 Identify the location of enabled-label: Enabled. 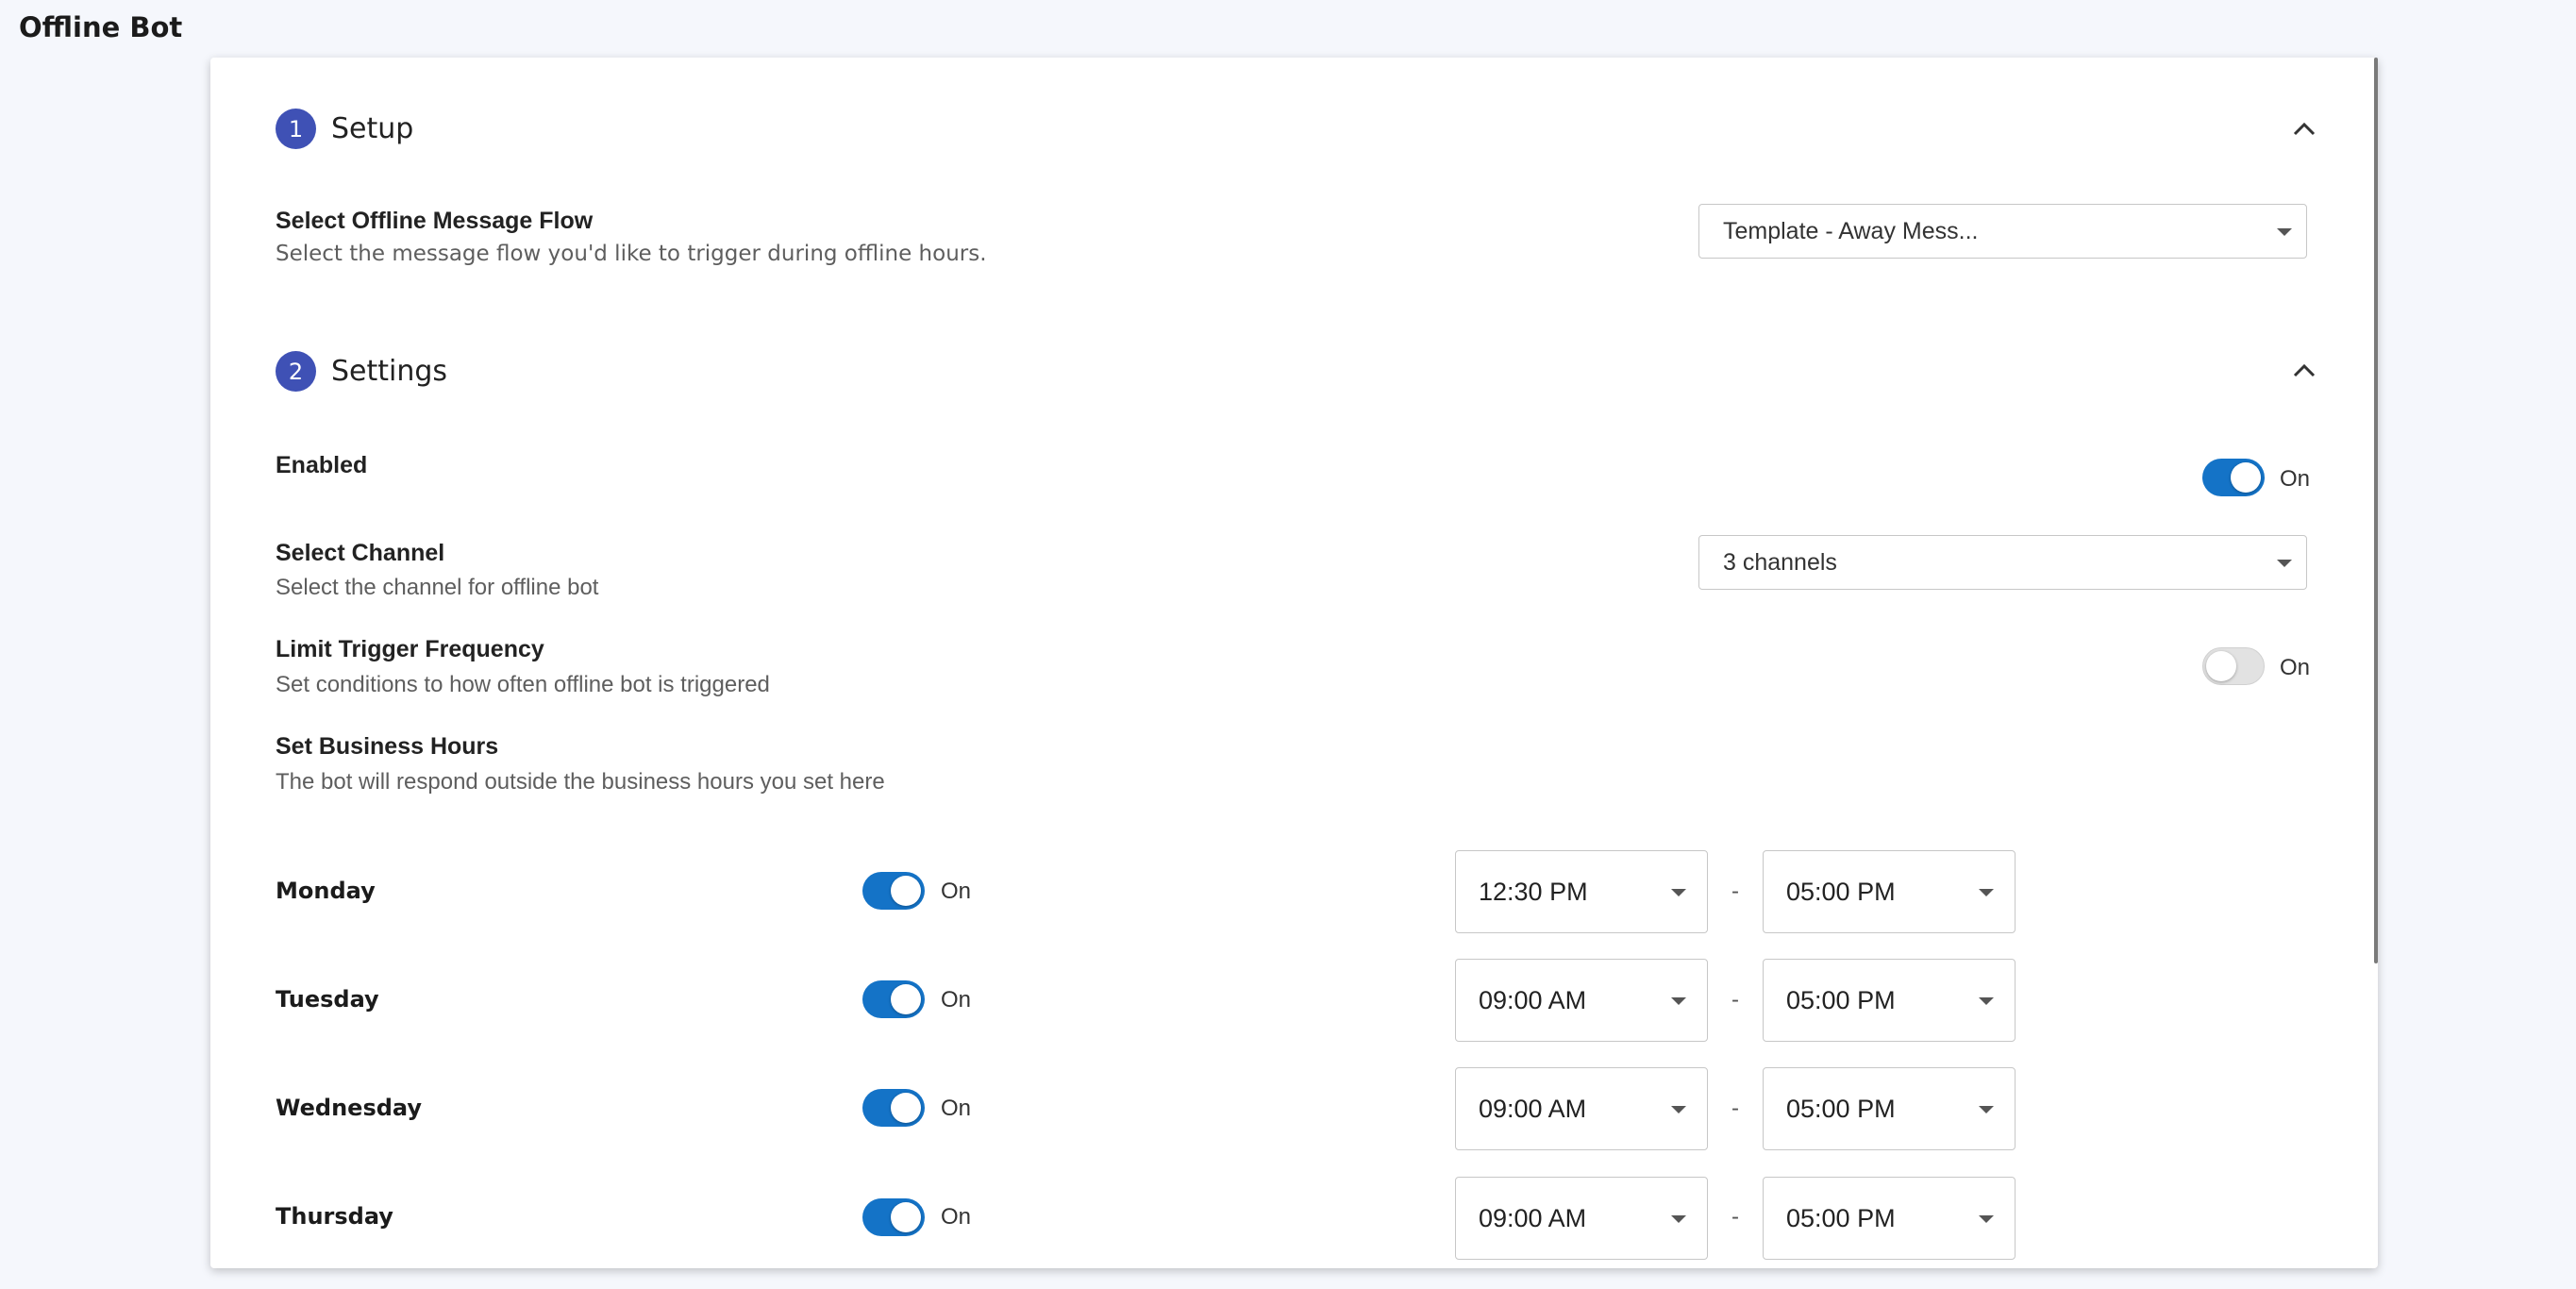
(322, 465).